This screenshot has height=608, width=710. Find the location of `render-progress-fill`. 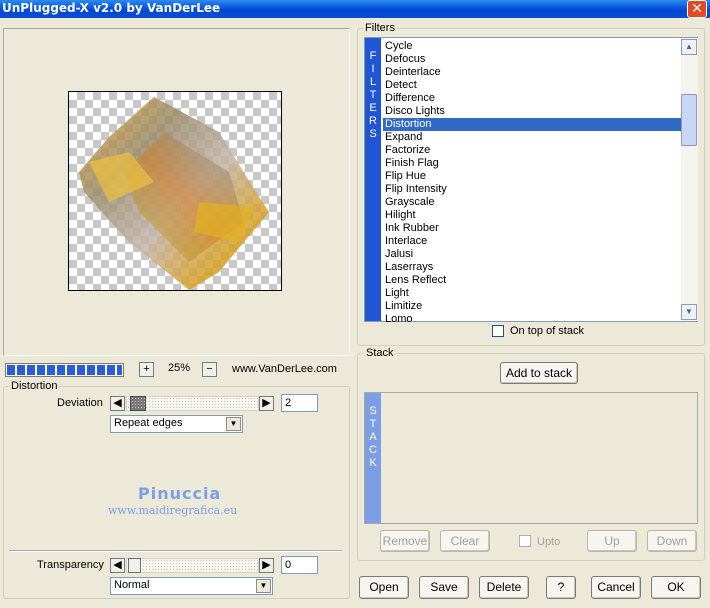

render-progress-fill is located at coordinates (64, 370).